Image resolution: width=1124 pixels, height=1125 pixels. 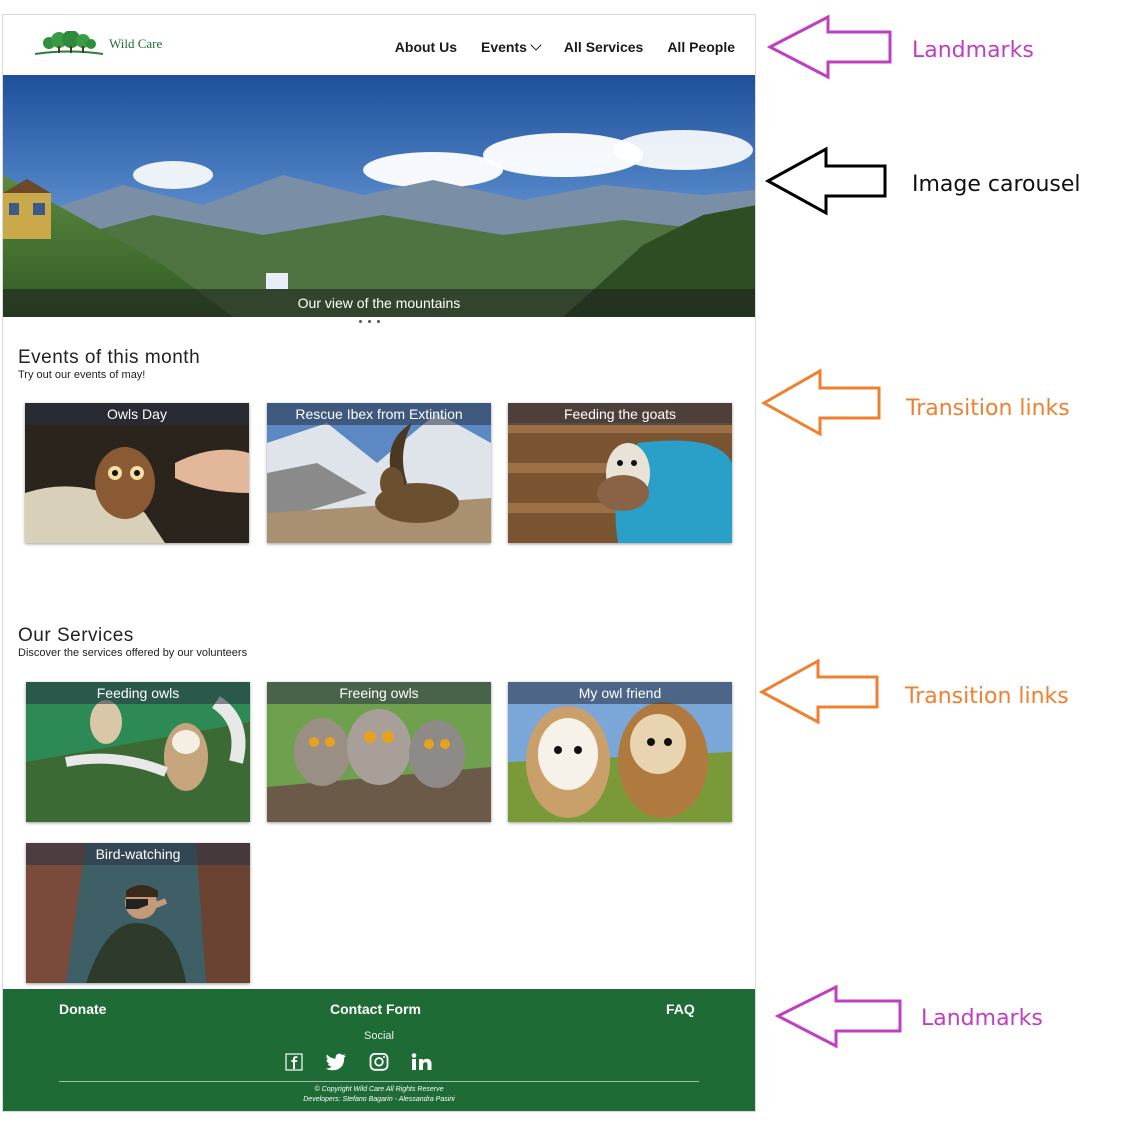 What do you see at coordinates (620, 414) in the screenshot?
I see `card-label: Feeding the goats` at bounding box center [620, 414].